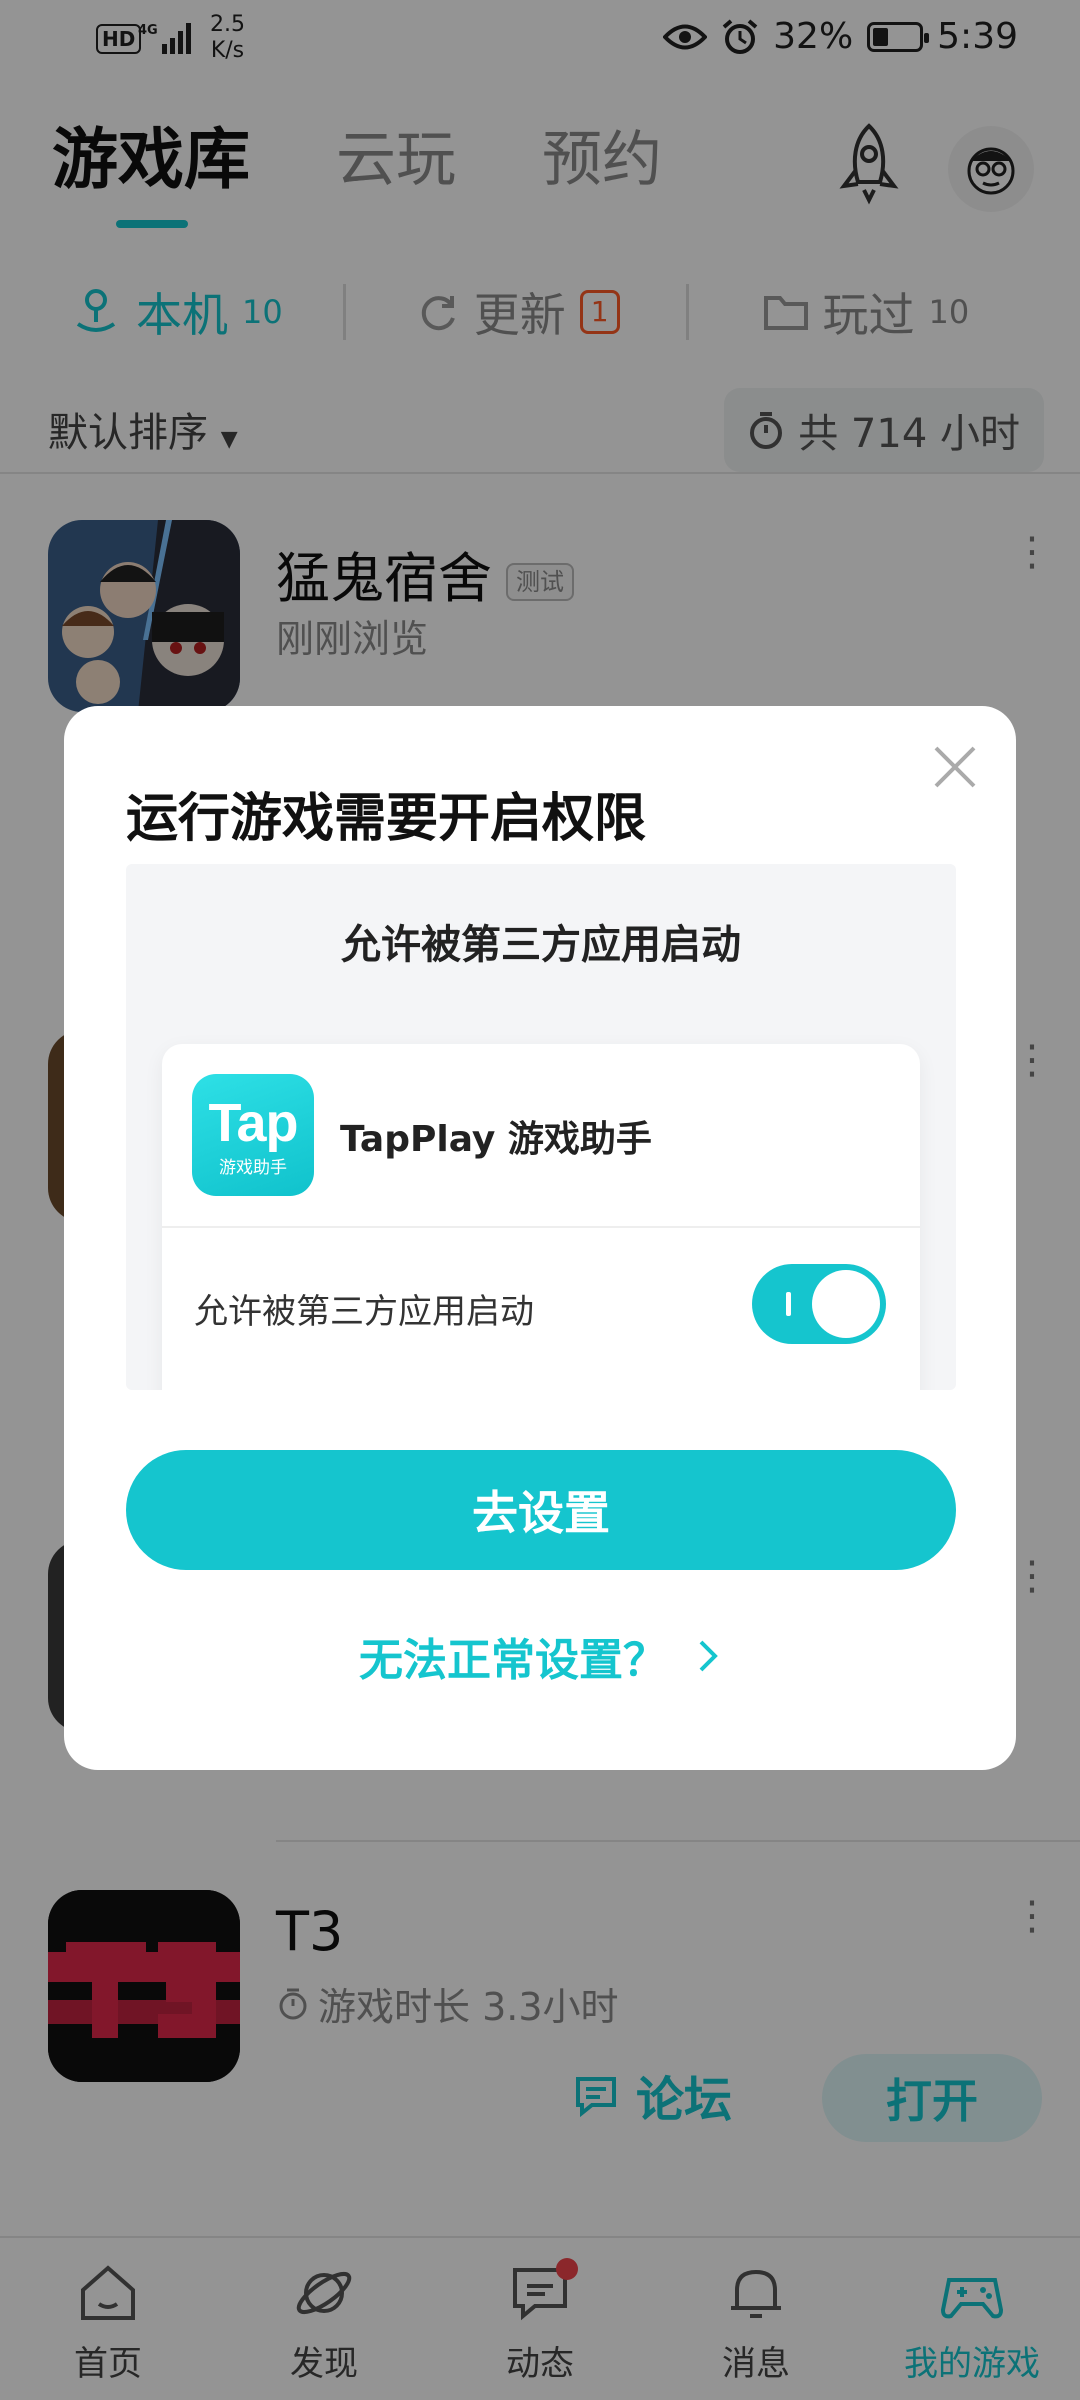  What do you see at coordinates (386, 819) in the screenshot?
I see `dialog-title: 运行游戏需要开启权限` at bounding box center [386, 819].